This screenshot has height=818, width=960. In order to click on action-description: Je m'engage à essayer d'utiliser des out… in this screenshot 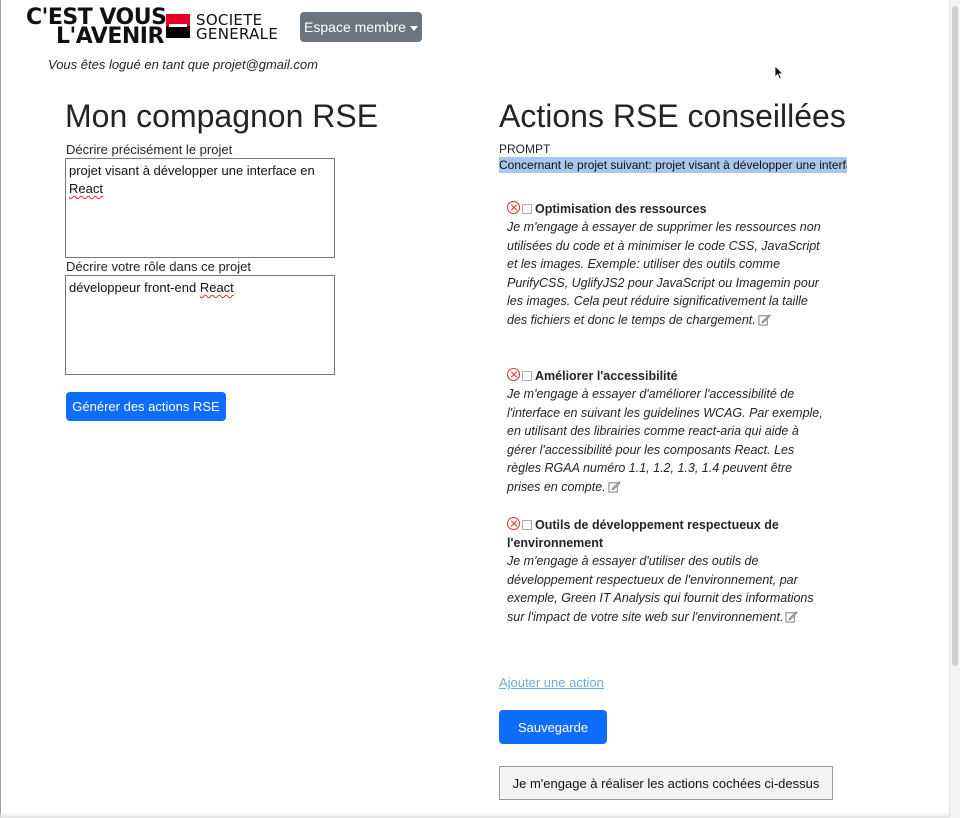, I will do `click(660, 589)`.